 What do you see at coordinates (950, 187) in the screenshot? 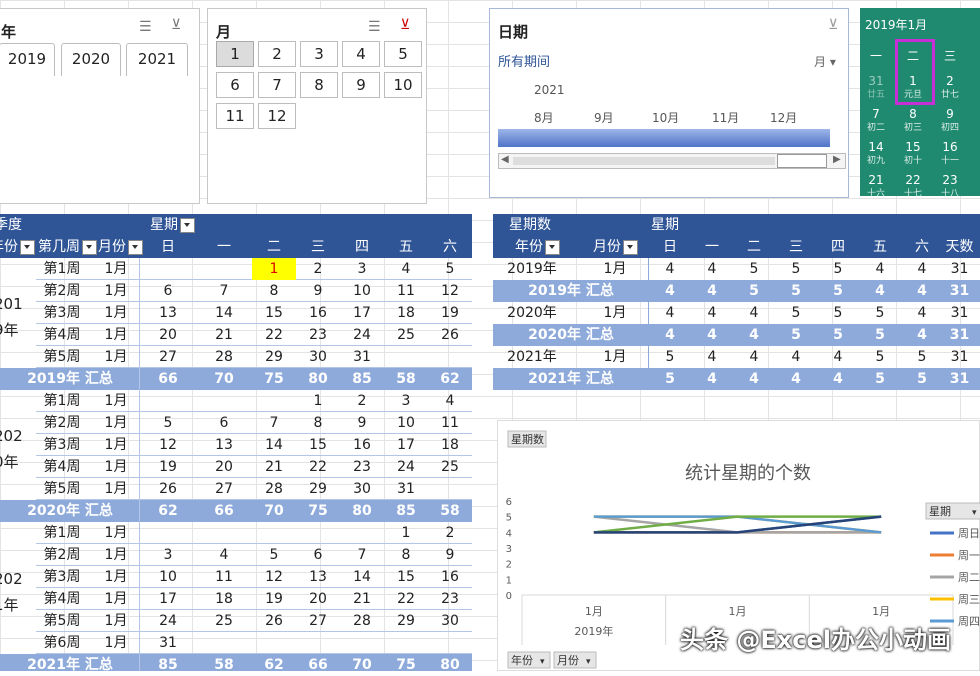
I see `calendar-day: 23 十八` at bounding box center [950, 187].